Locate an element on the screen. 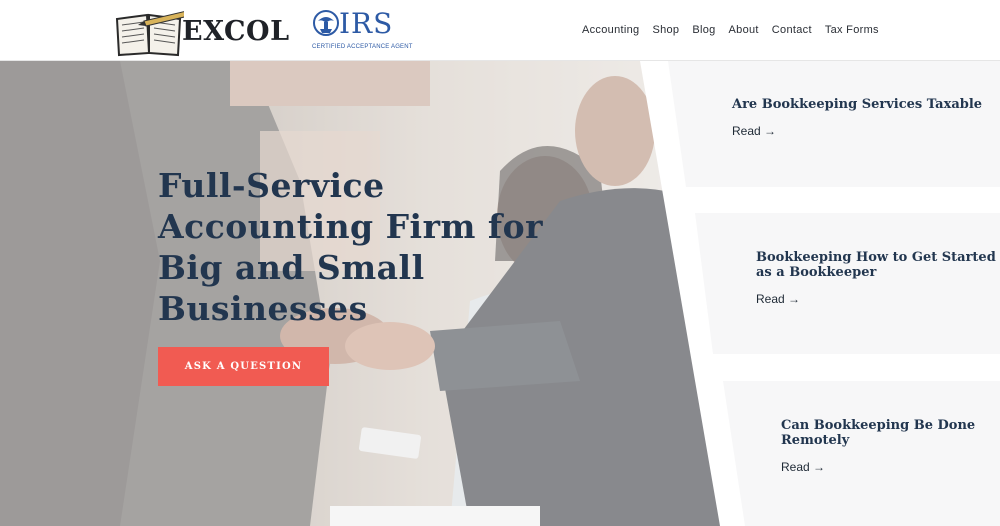 Image resolution: width=1000 pixels, height=526 pixels. irs-eagle-icon is located at coordinates (326, 23).